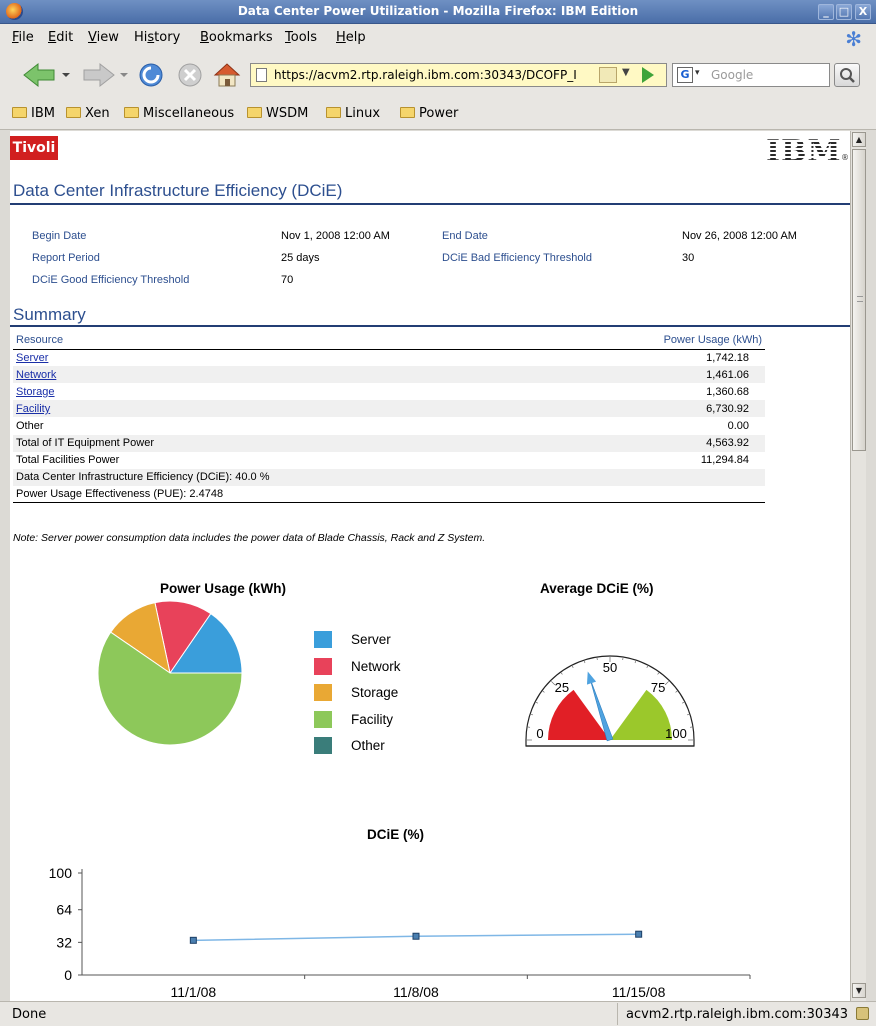 Image resolution: width=876 pixels, height=1026 pixels. Describe the element at coordinates (281, 443) in the screenshot. I see `resource-cell: Total of IT Equipment Power` at that location.